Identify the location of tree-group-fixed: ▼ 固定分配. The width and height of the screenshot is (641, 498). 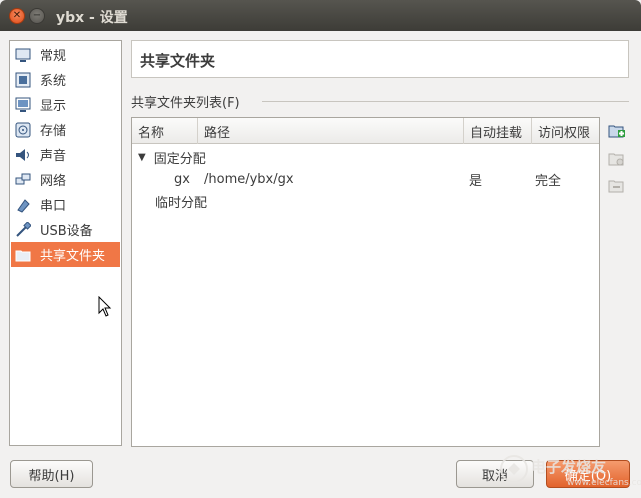
(365, 157).